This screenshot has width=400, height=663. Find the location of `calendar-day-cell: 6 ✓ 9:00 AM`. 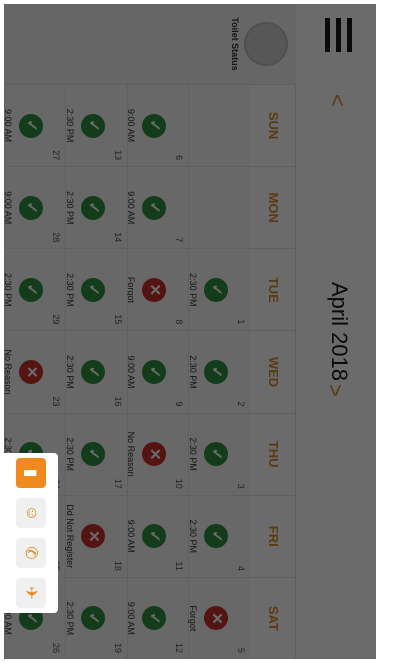

calendar-day-cell: 6 ✓ 9:00 AM is located at coordinates (158, 125).